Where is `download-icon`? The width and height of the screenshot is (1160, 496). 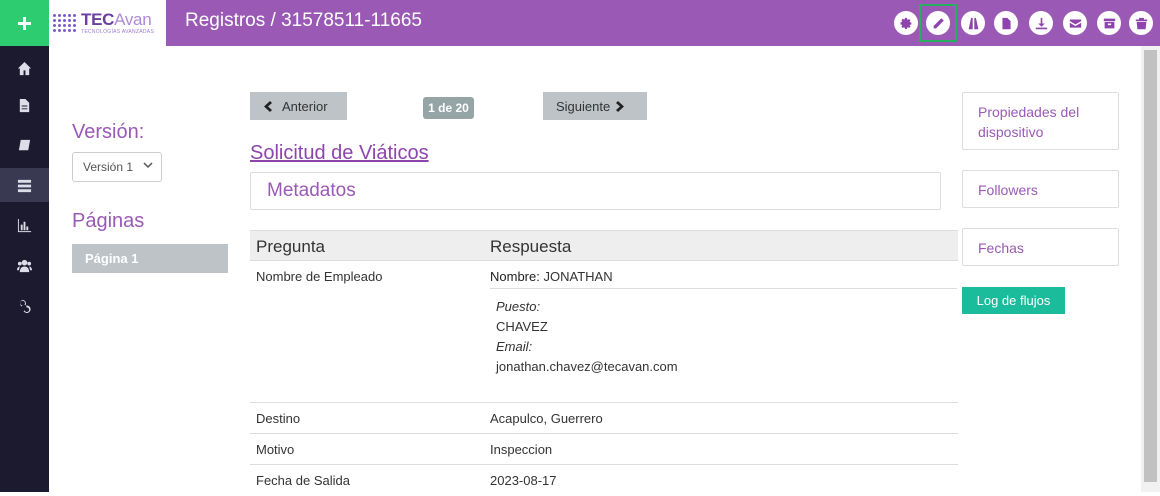
download-icon is located at coordinates (1041, 23).